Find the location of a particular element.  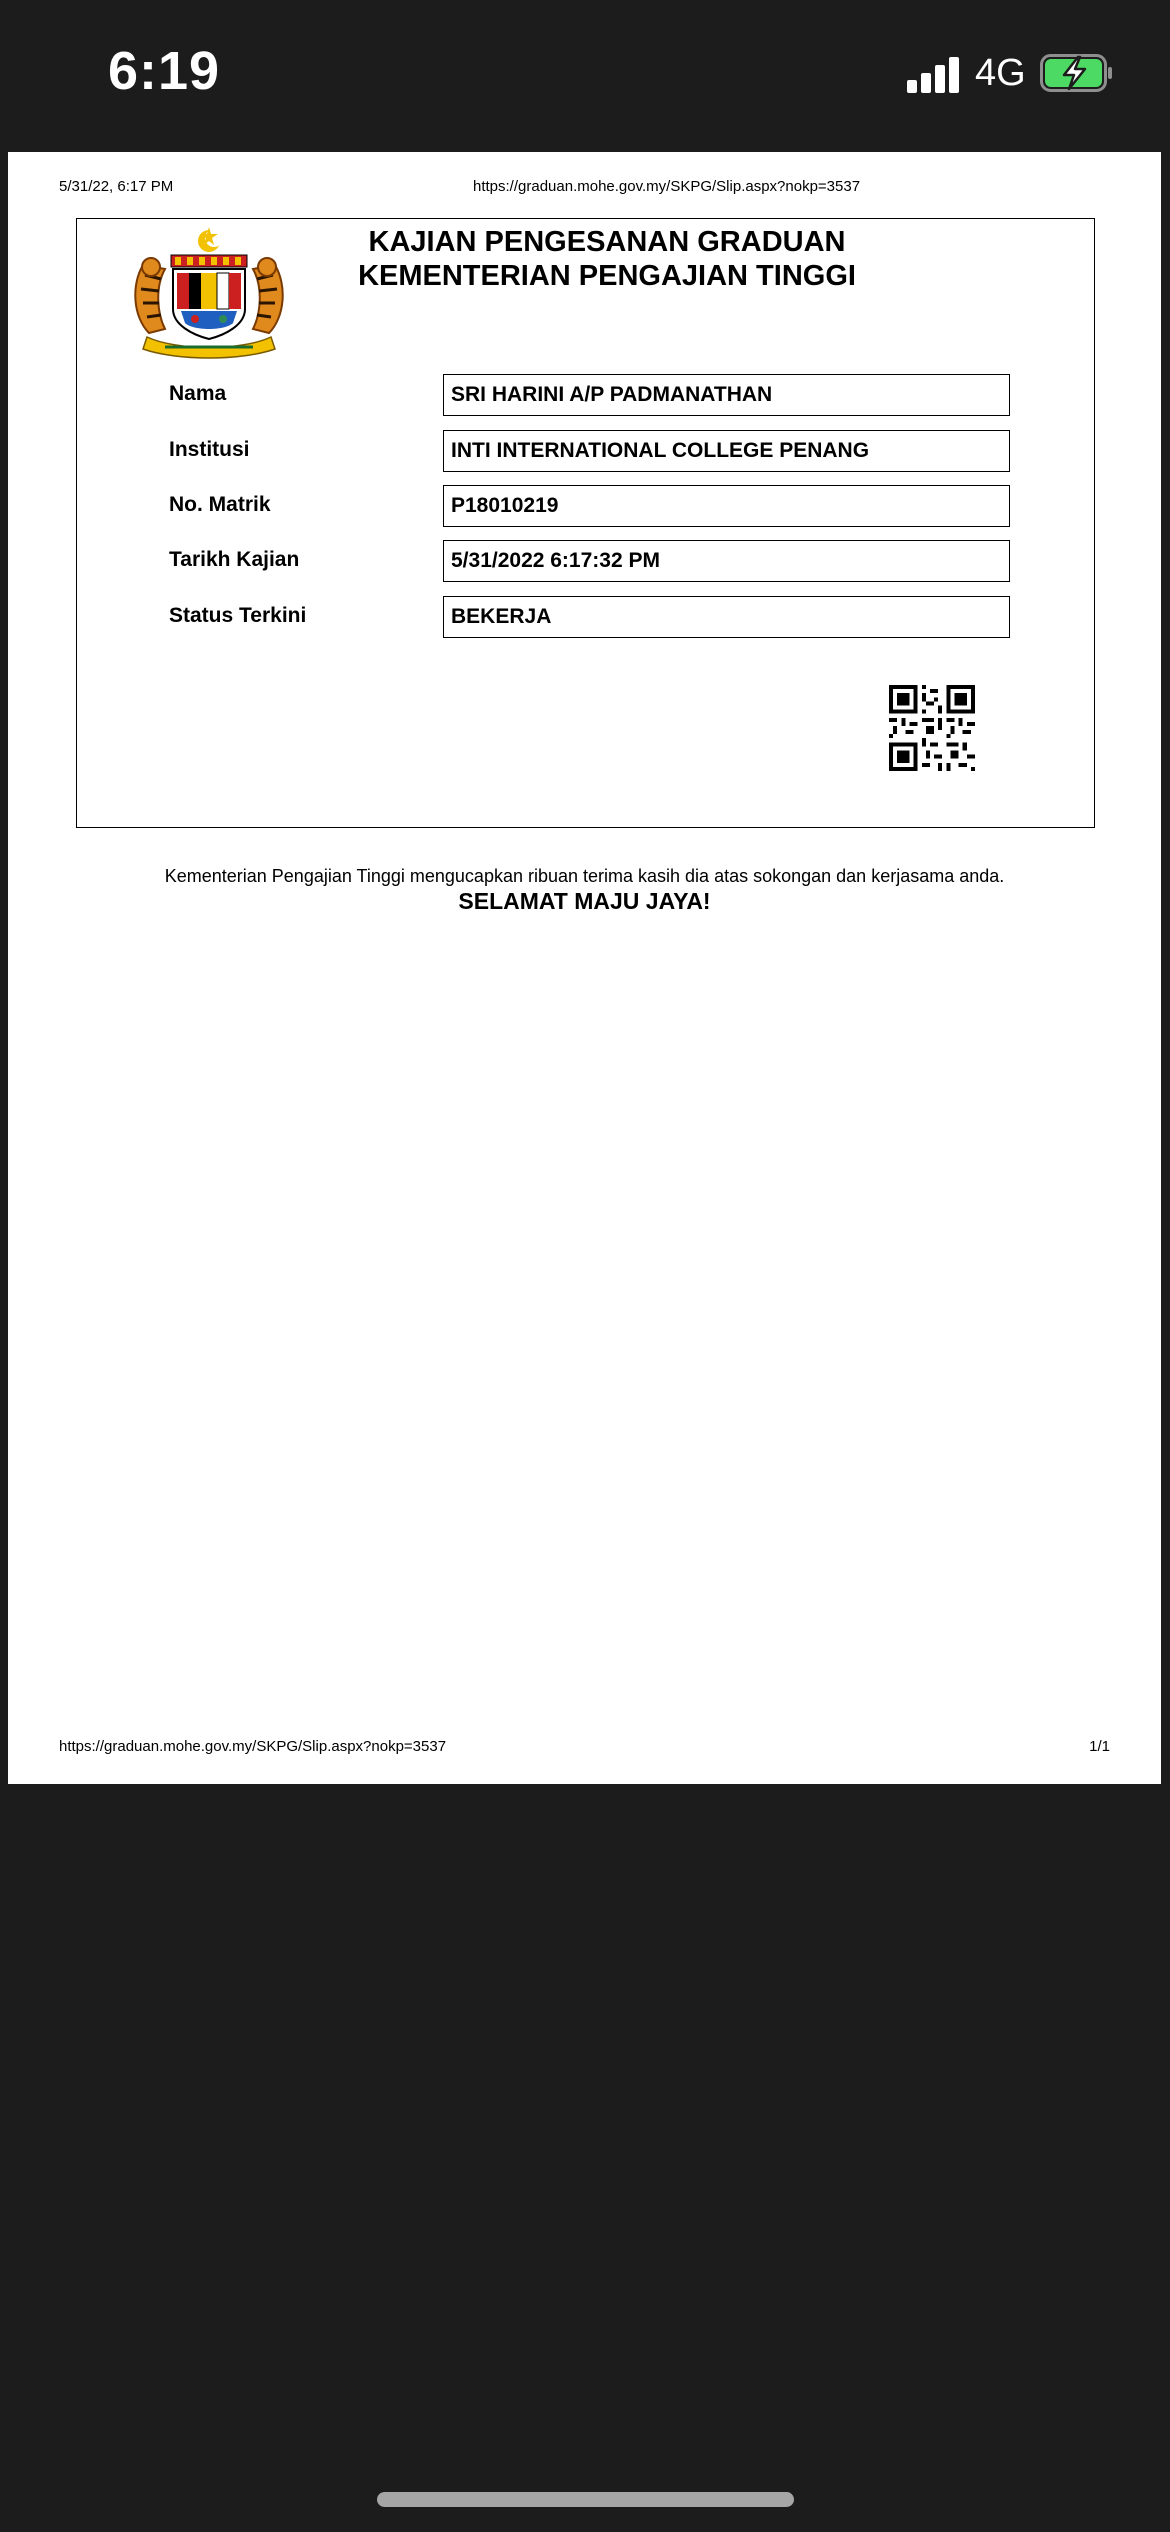

field-row-status-terkini: Status Terkini BEKERJA is located at coordinates (589, 617).